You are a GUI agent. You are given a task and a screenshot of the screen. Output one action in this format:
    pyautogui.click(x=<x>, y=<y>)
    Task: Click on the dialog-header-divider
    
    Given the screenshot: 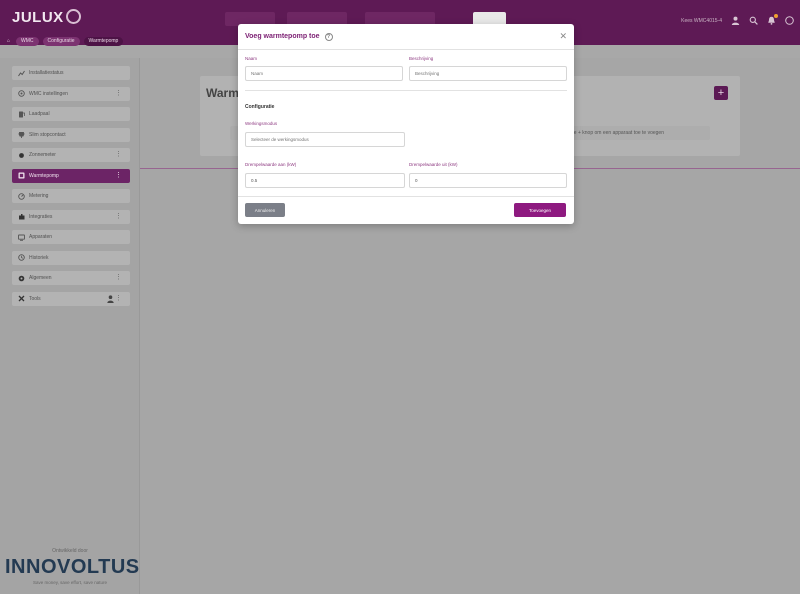 What is the action you would take?
    pyautogui.click(x=406, y=49)
    